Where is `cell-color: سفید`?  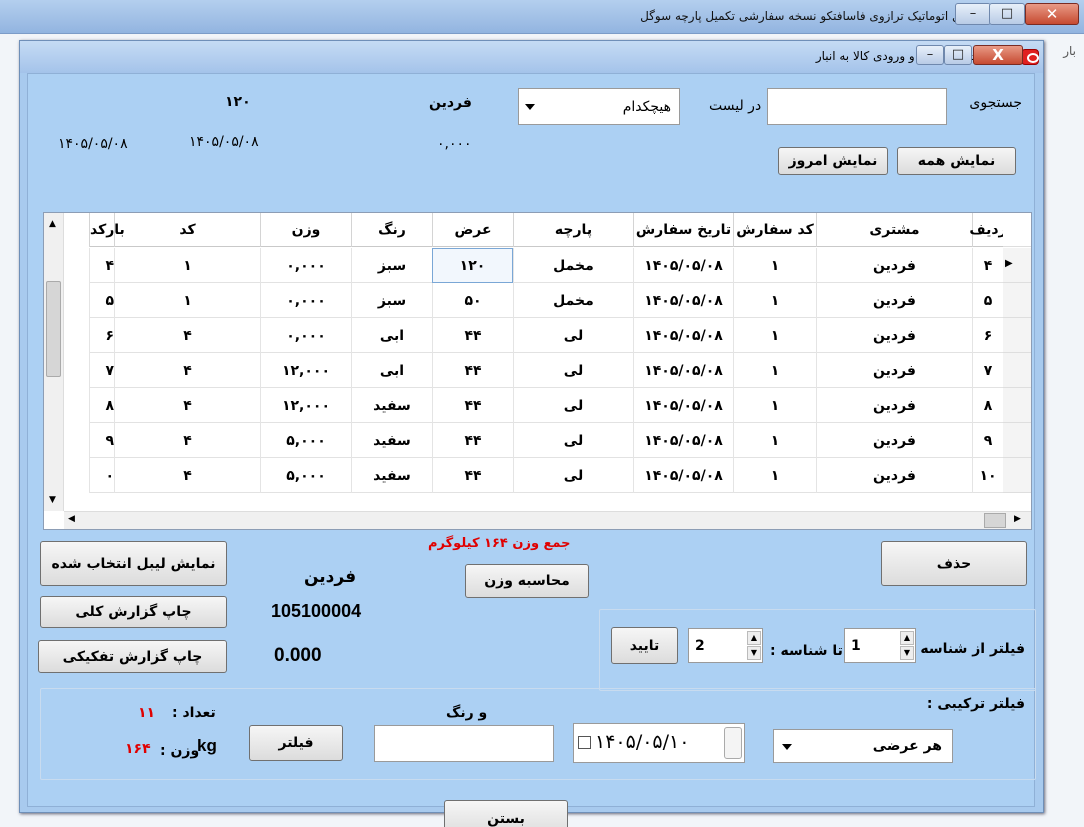
cell-color: سفید is located at coordinates (391, 440).